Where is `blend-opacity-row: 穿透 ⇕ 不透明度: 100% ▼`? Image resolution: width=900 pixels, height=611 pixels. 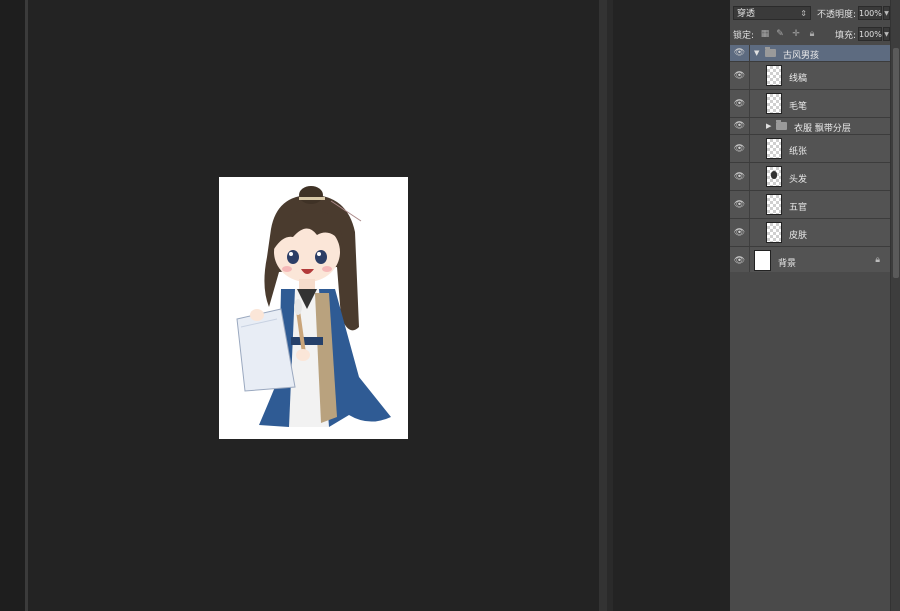 blend-opacity-row: 穿透 ⇕ 不透明度: 100% ▼ is located at coordinates (810, 14).